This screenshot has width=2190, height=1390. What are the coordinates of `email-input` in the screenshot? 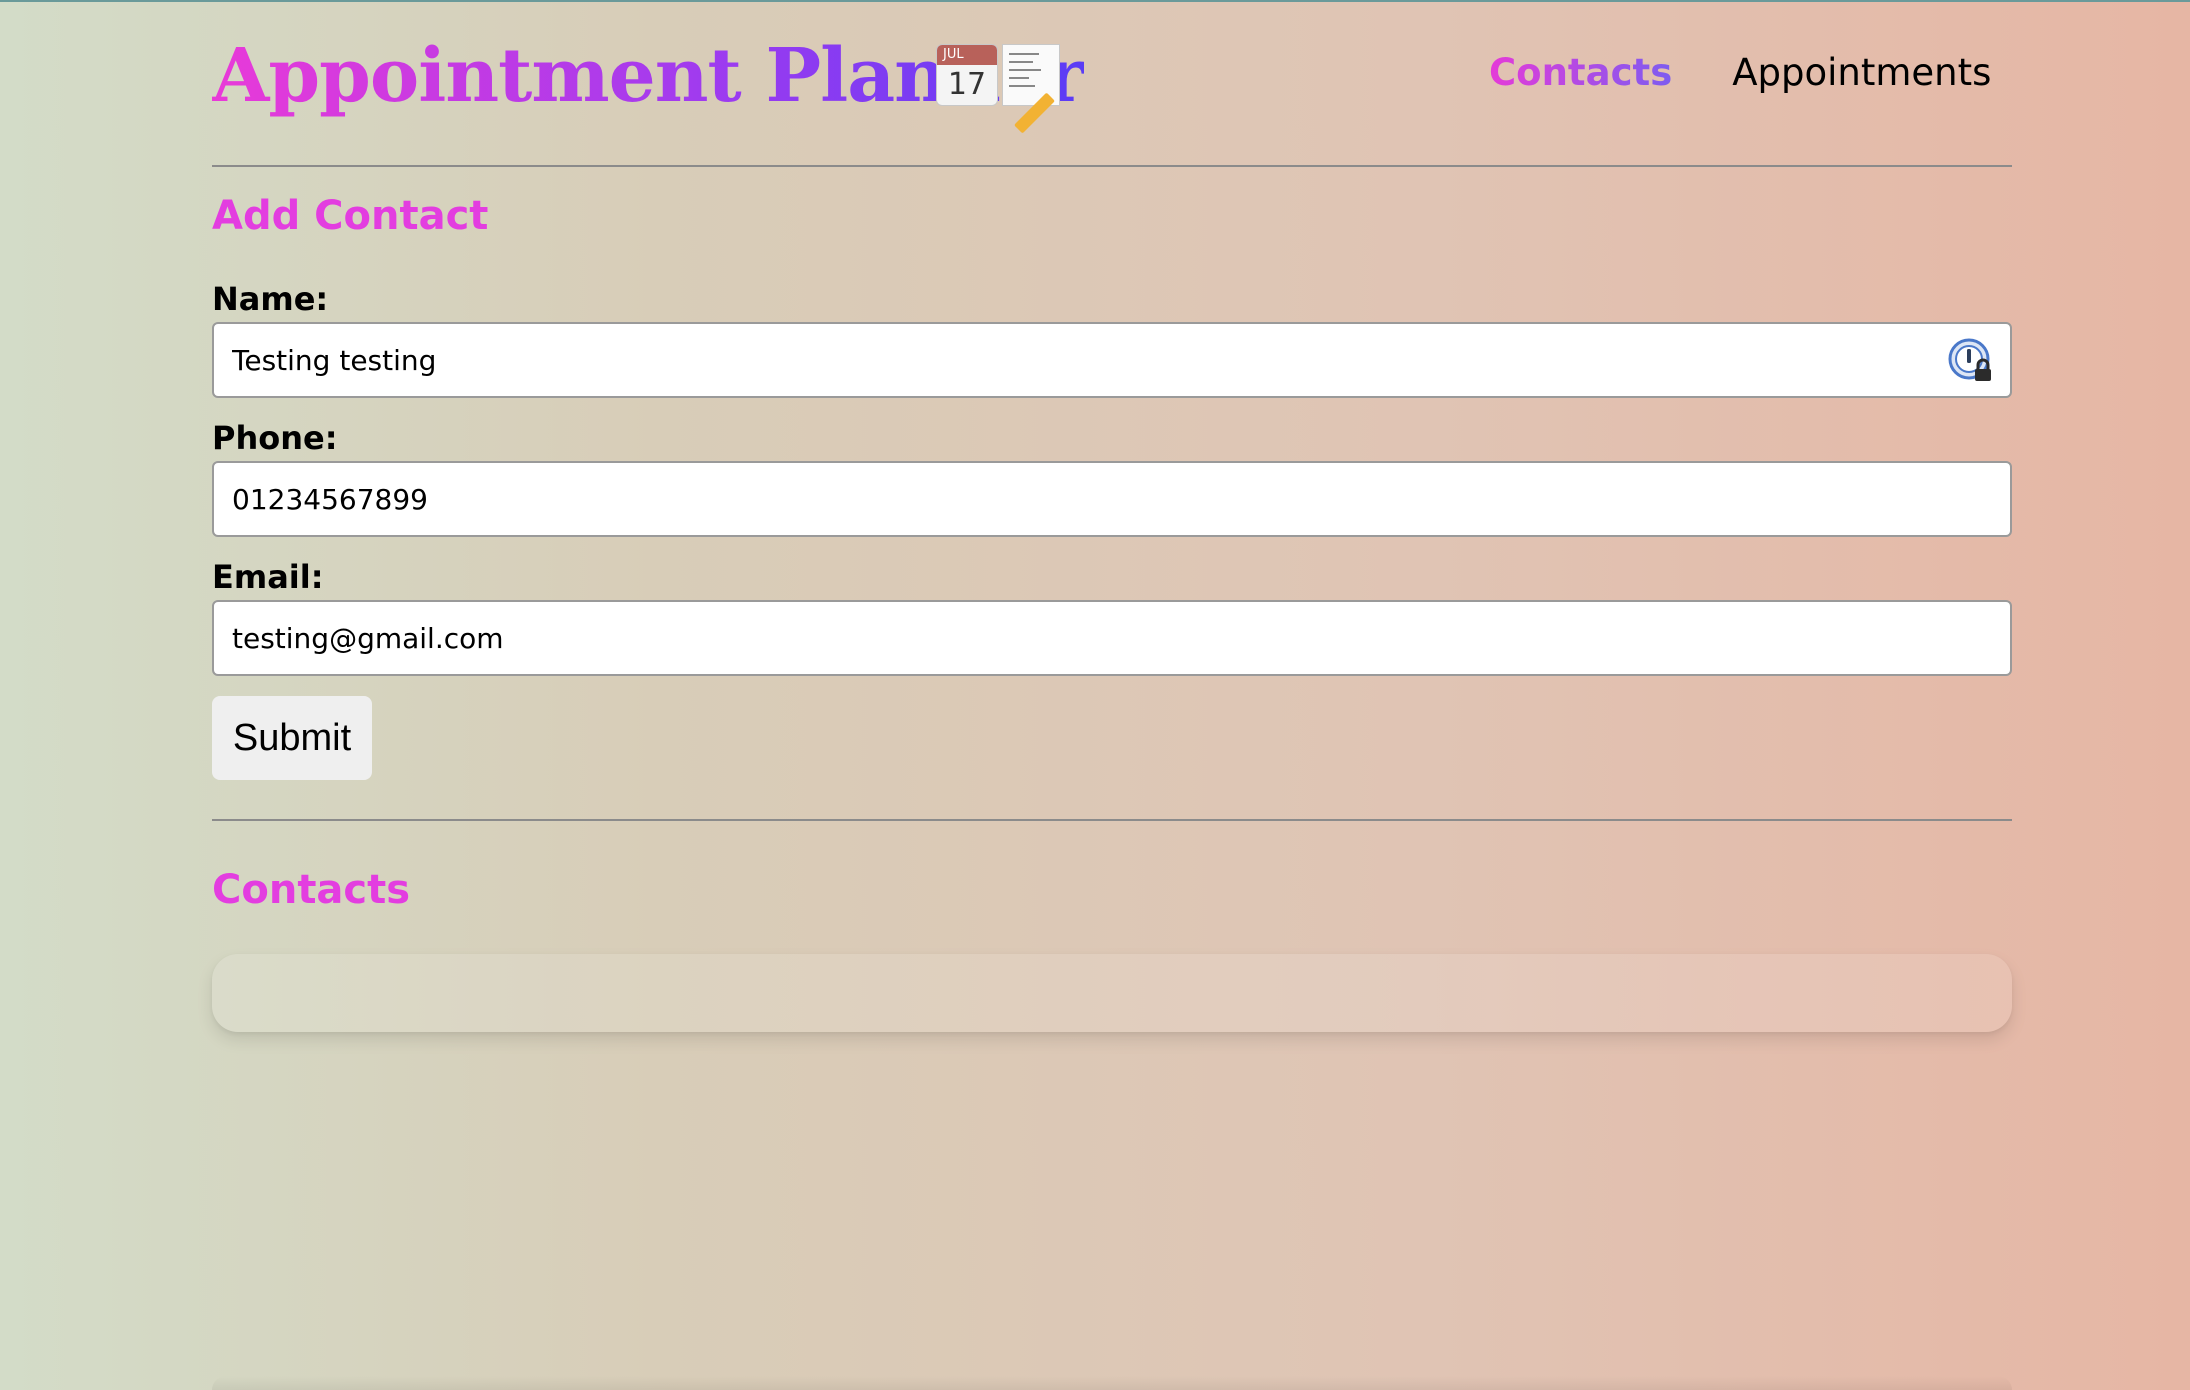 It's located at (1112, 638).